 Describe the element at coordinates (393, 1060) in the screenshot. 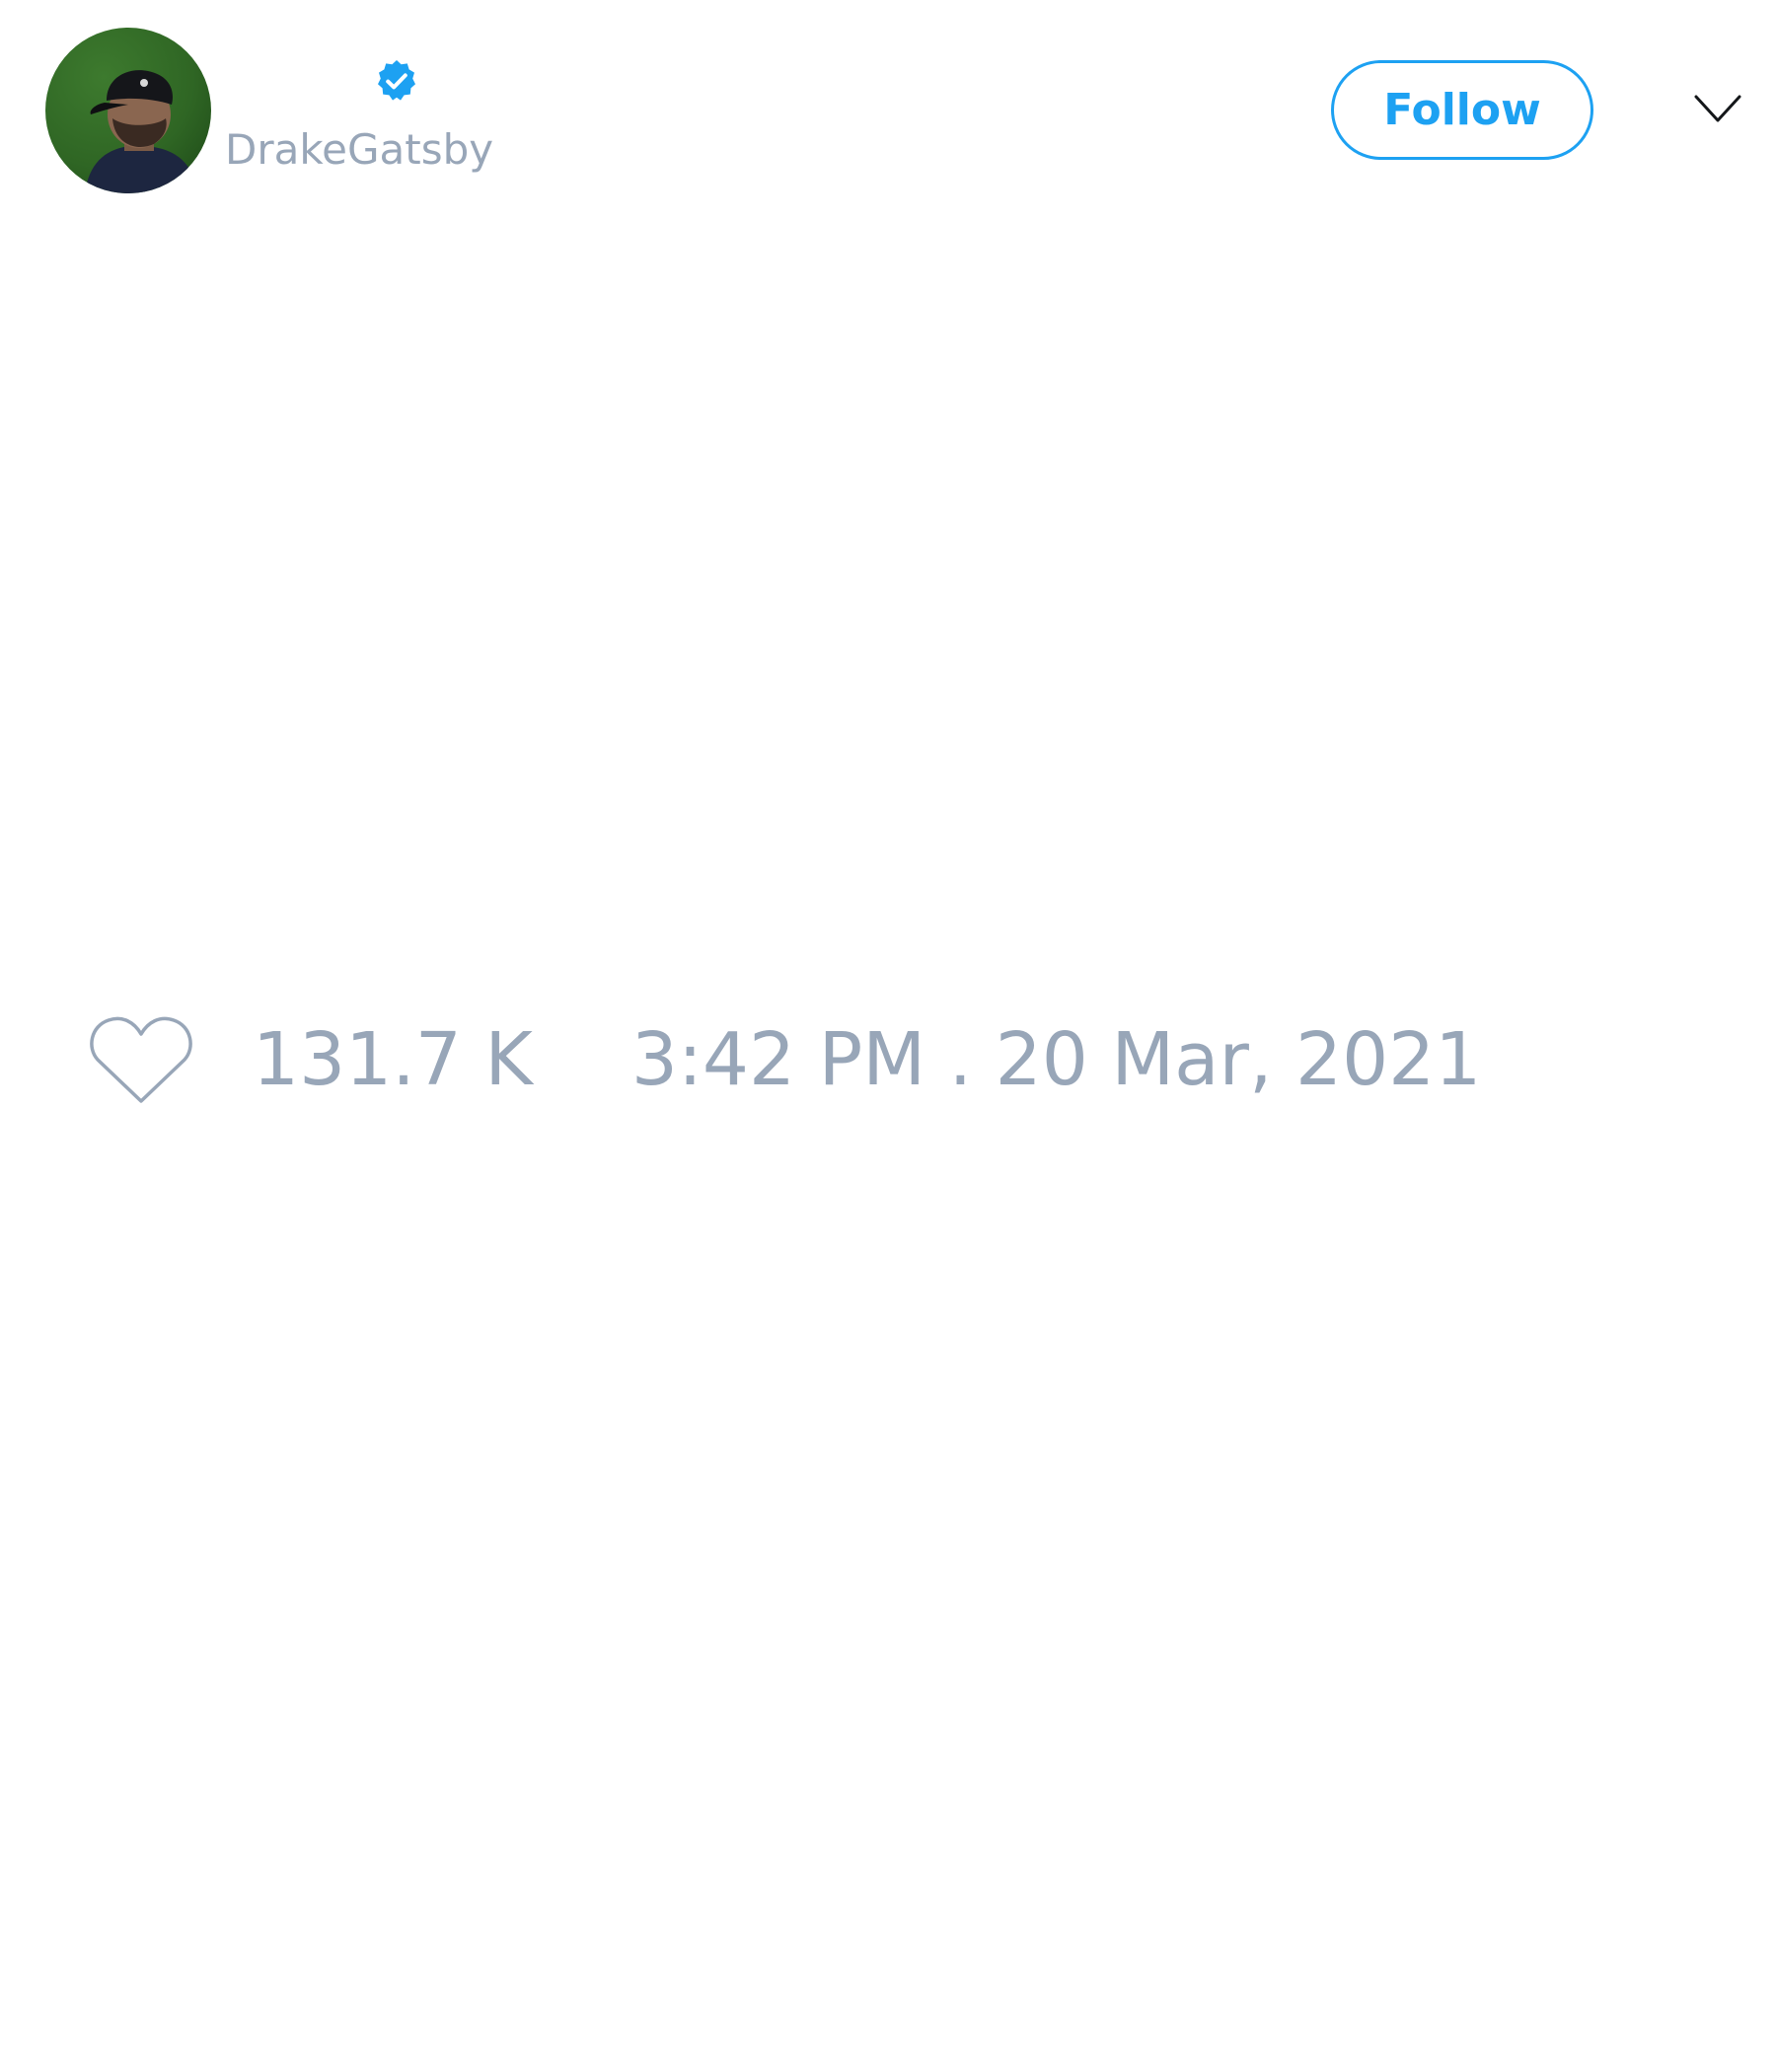

I see `like-count: 131.7 K` at that location.